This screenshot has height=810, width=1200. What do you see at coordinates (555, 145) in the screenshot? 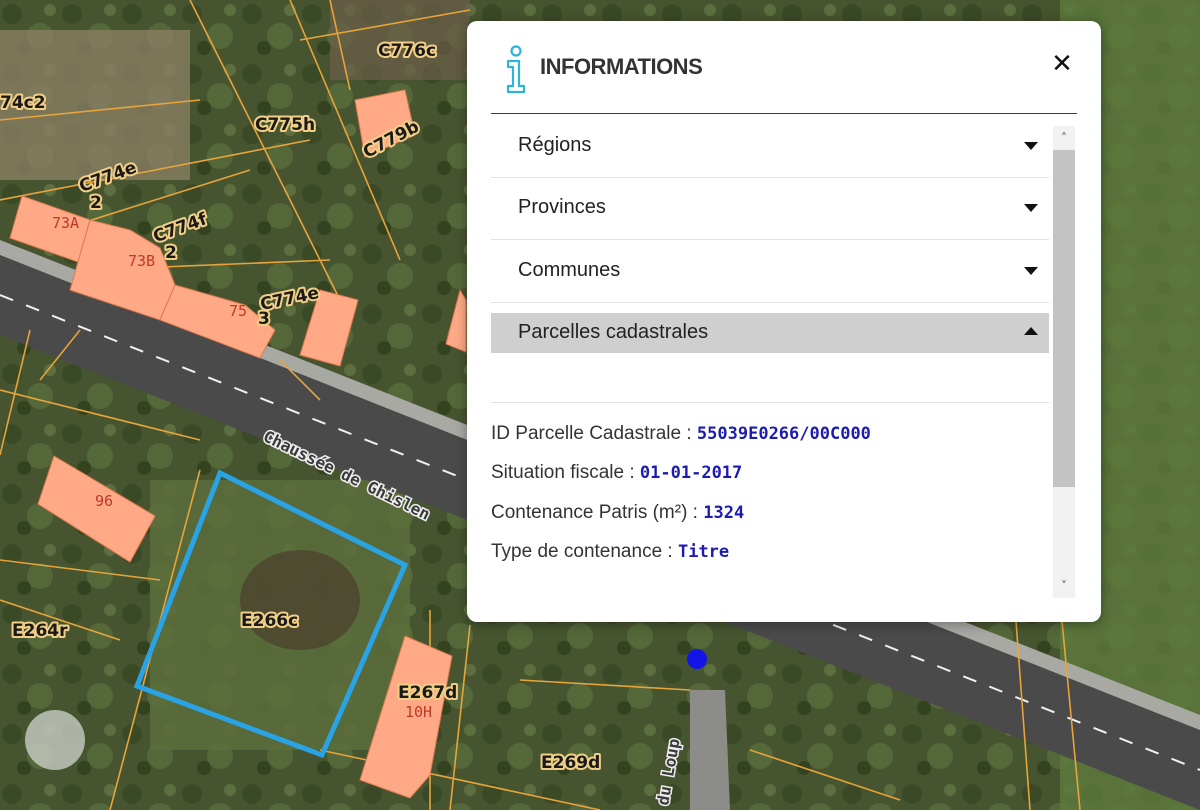
I see `accordion-label: Régions` at bounding box center [555, 145].